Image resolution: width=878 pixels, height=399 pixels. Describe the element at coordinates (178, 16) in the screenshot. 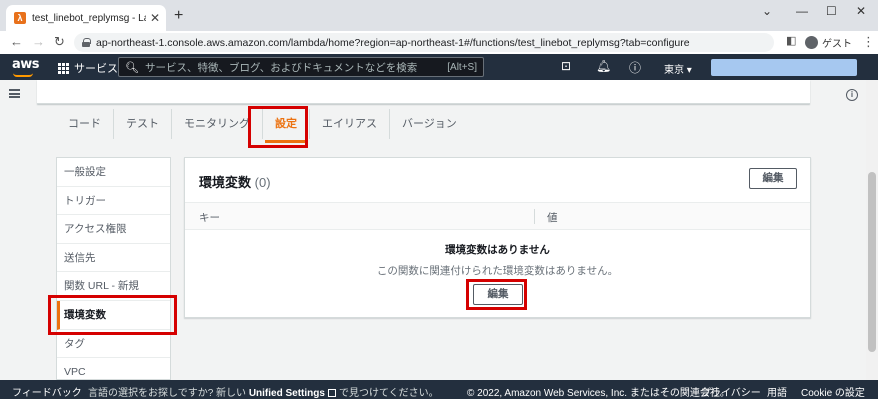

I see `new-tab-icon: +` at that location.